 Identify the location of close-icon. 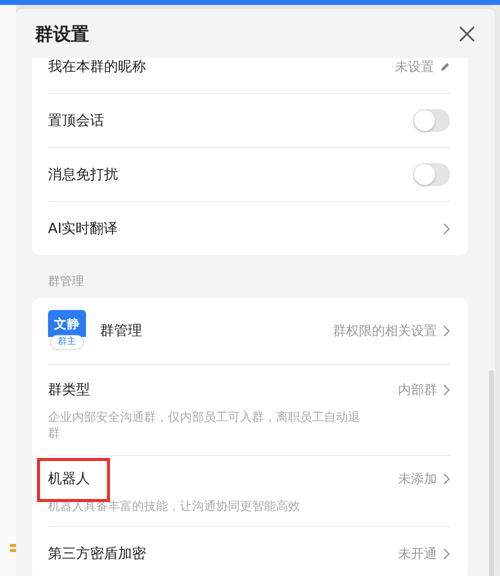
(467, 34).